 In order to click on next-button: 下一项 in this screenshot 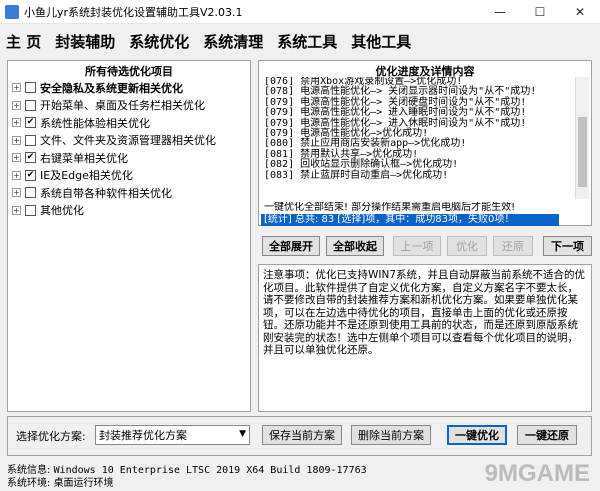, I will do `click(567, 246)`.